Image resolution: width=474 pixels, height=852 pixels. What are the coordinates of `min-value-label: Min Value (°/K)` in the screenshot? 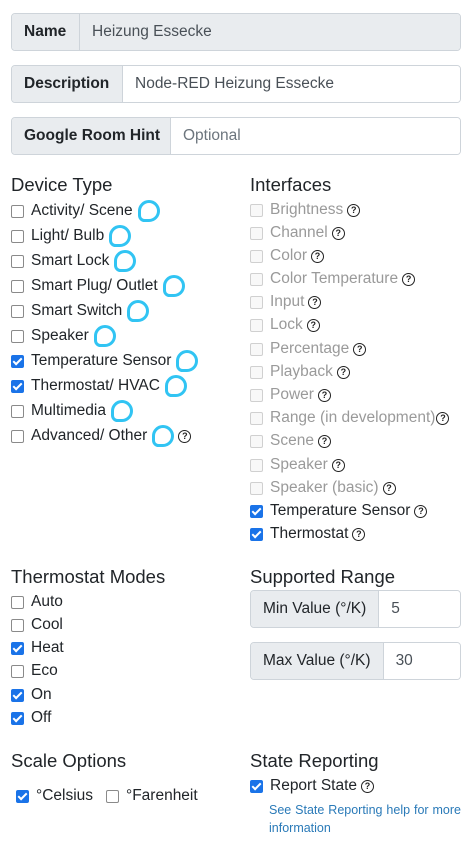 It's located at (315, 609).